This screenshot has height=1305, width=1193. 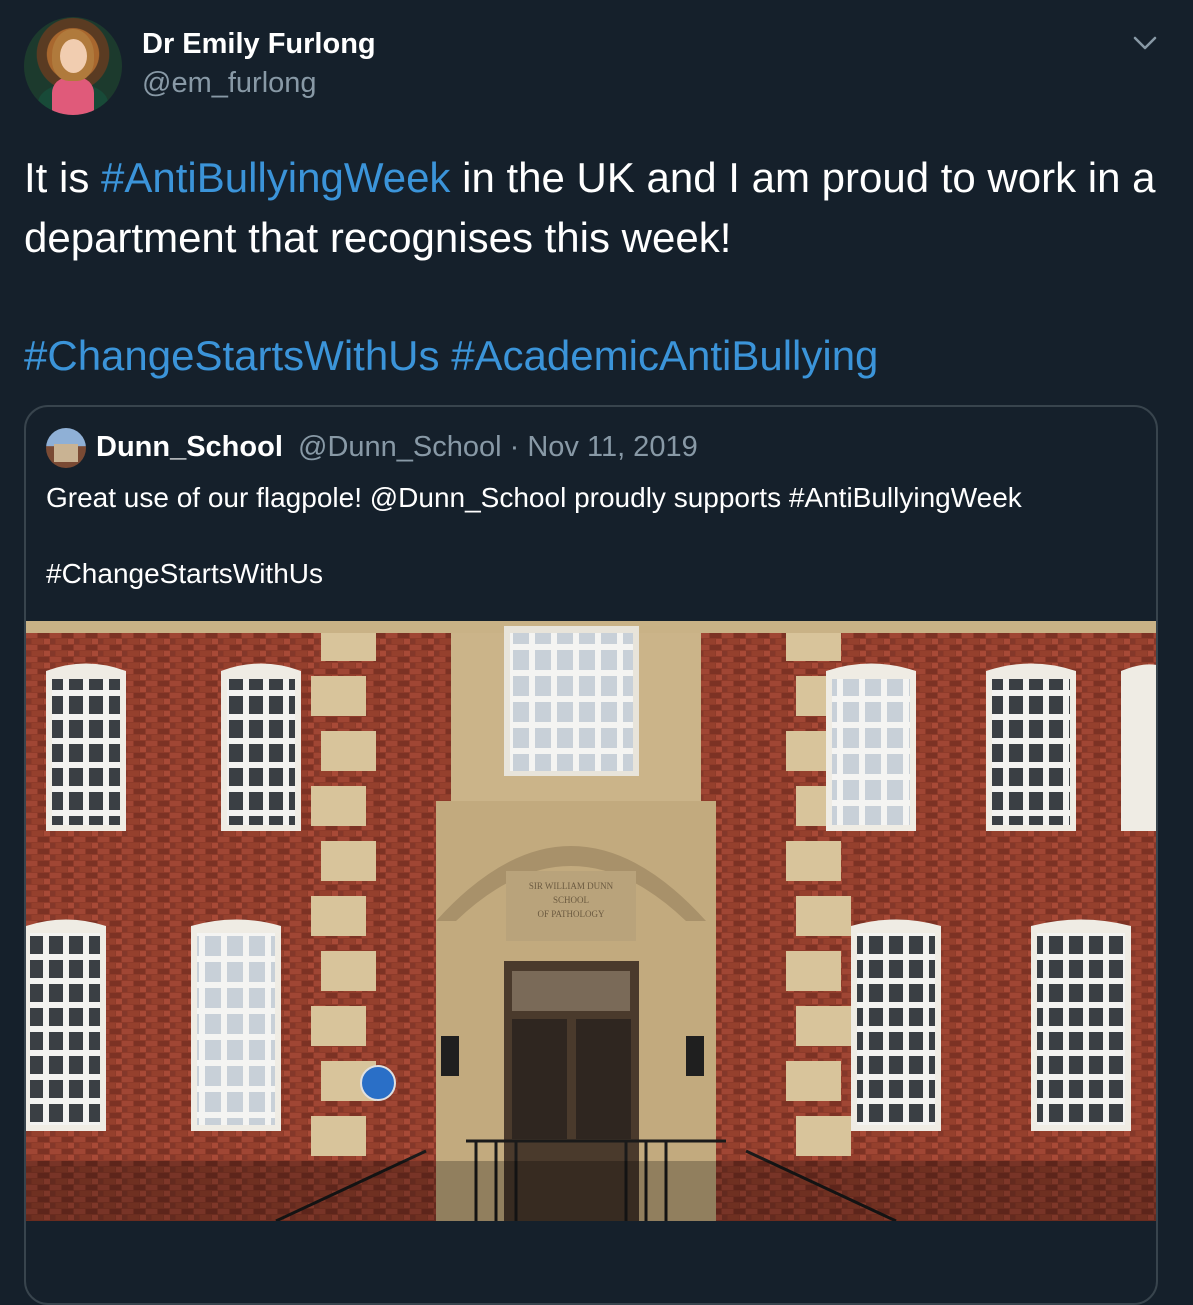 I want to click on quoted-avatar, so click(x=66, y=448).